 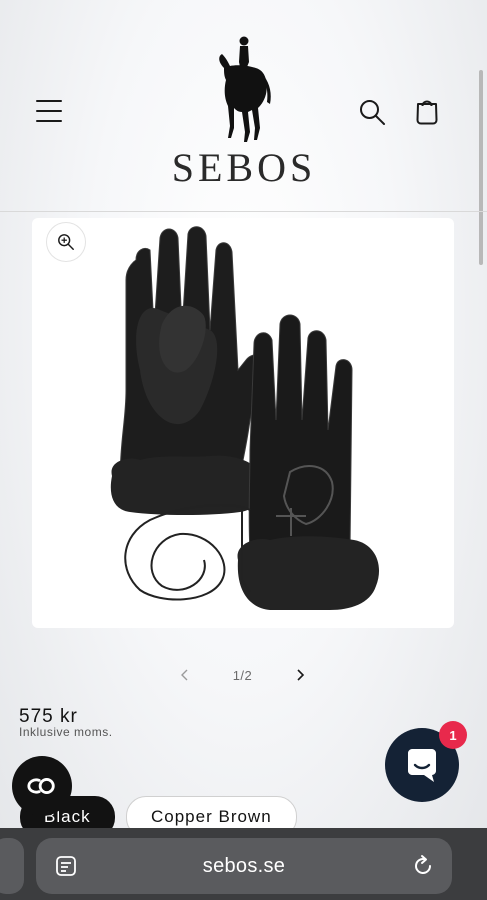 I want to click on accessibility-icon, so click(x=41, y=786).